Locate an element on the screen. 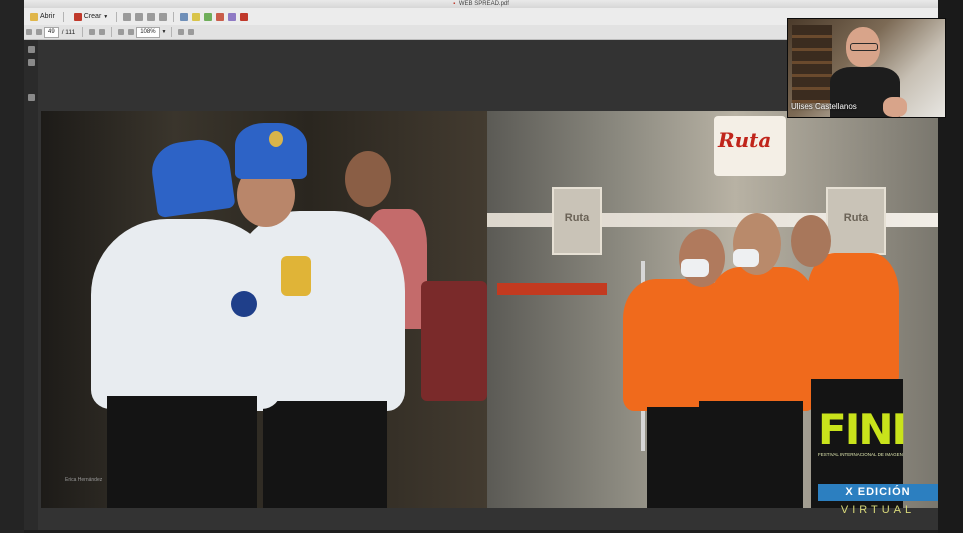 The width and height of the screenshot is (963, 533). shop-sign: Ruta is located at coordinates (750, 146).